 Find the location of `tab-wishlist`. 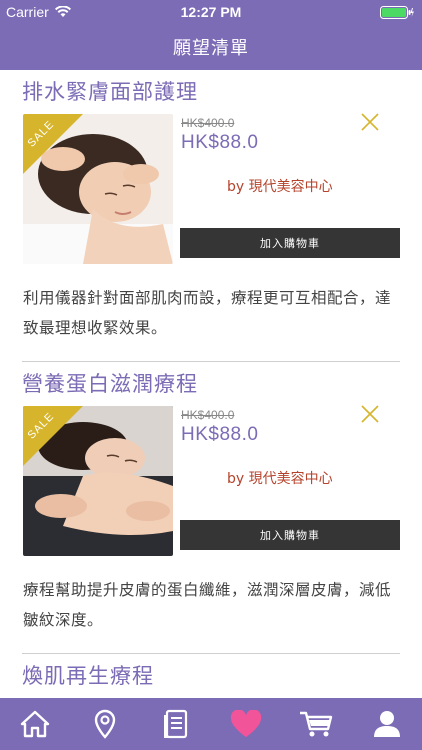

tab-wishlist is located at coordinates (246, 724).